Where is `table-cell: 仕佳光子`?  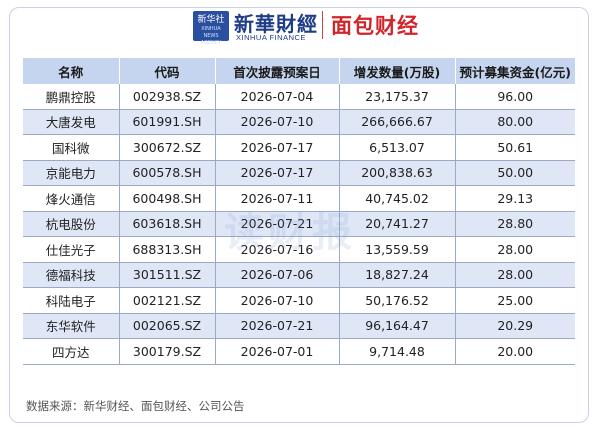
table-cell: 仕佳光子 is located at coordinates (71, 249).